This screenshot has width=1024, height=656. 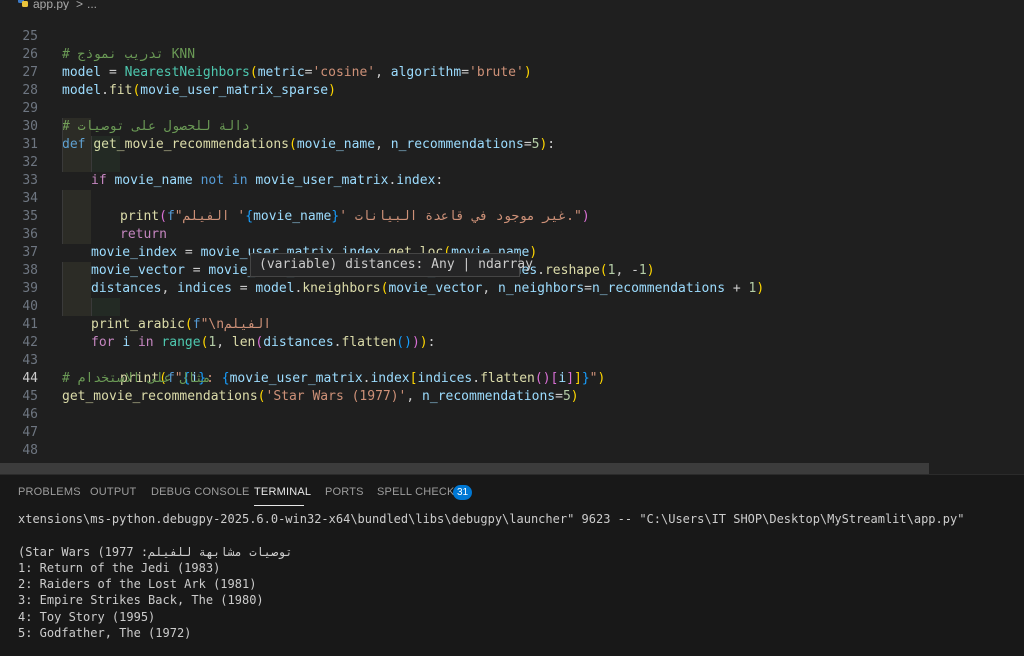 I want to click on code-line: 46, so click(x=512, y=405).